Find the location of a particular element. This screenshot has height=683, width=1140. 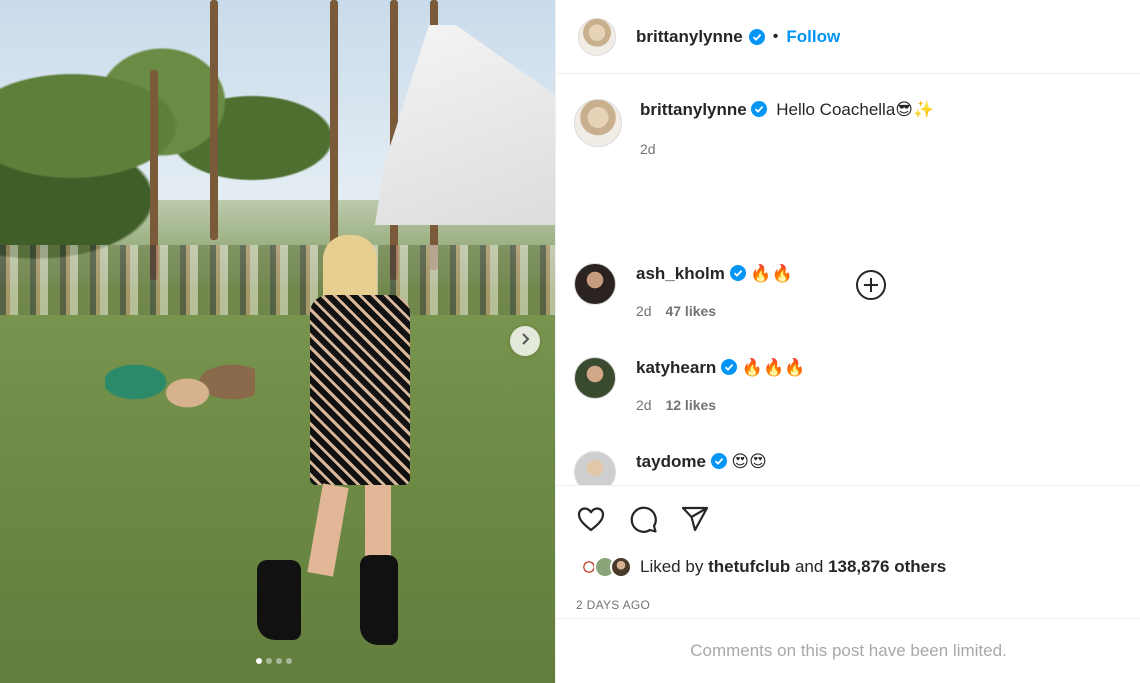

comments-limited-notice: Comments on this post have been limited. is located at coordinates (848, 650).